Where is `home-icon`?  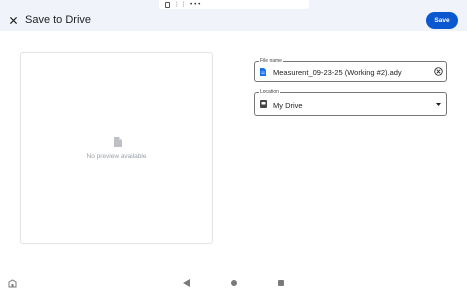 home-icon is located at coordinates (234, 283).